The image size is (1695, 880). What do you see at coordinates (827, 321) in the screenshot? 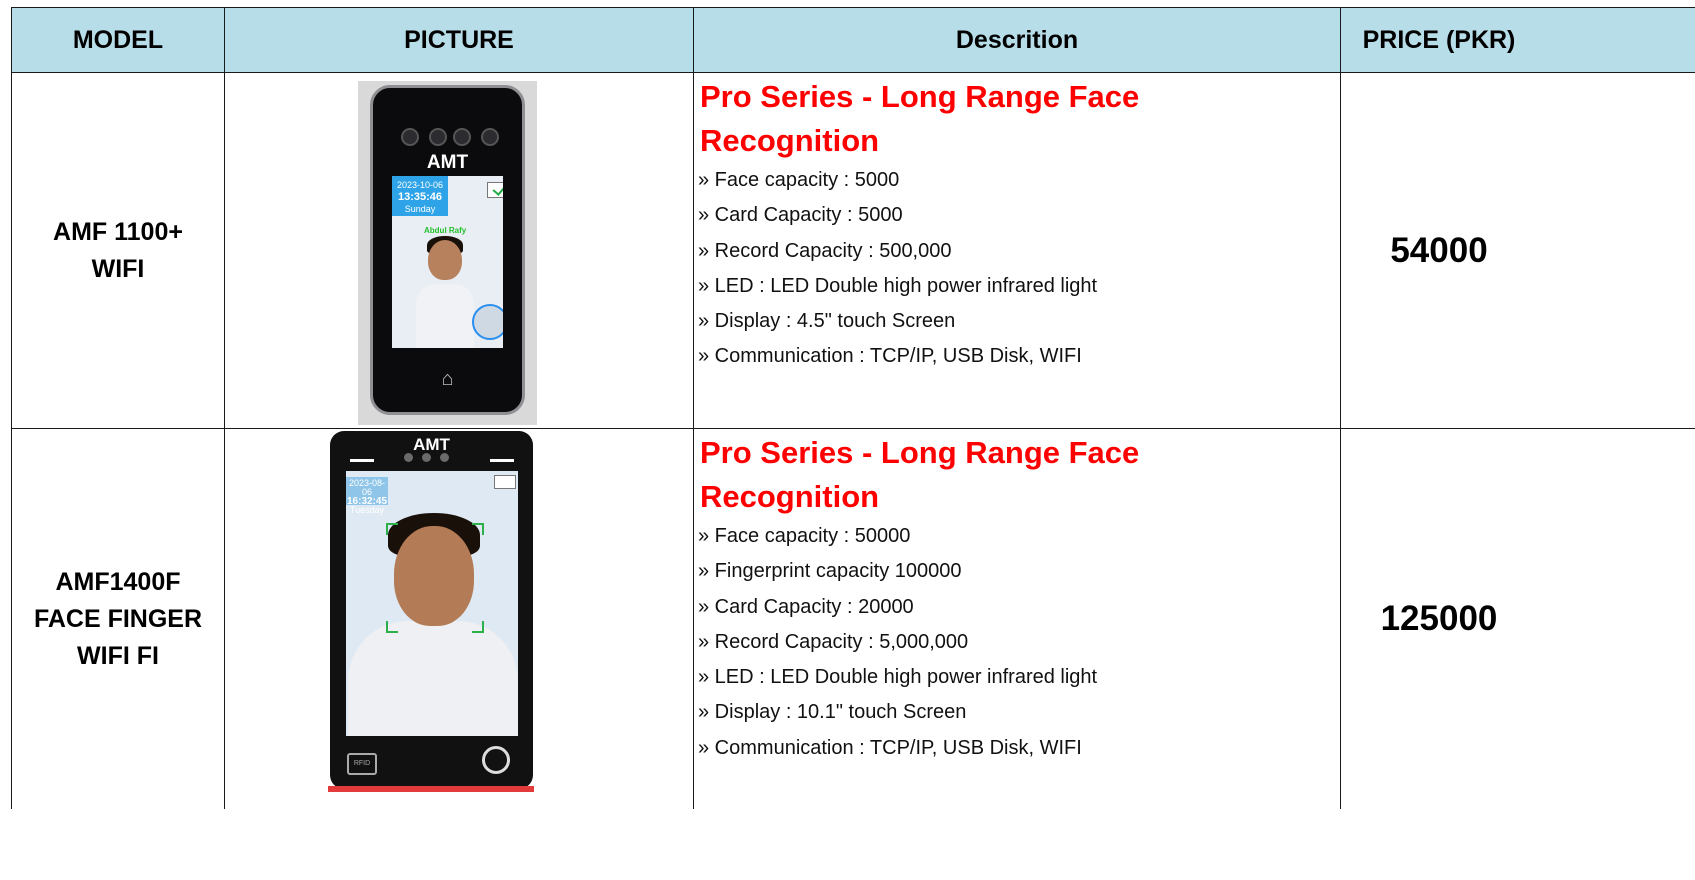
I see `spec-item: » Display : 4.5" touch Screen` at bounding box center [827, 321].